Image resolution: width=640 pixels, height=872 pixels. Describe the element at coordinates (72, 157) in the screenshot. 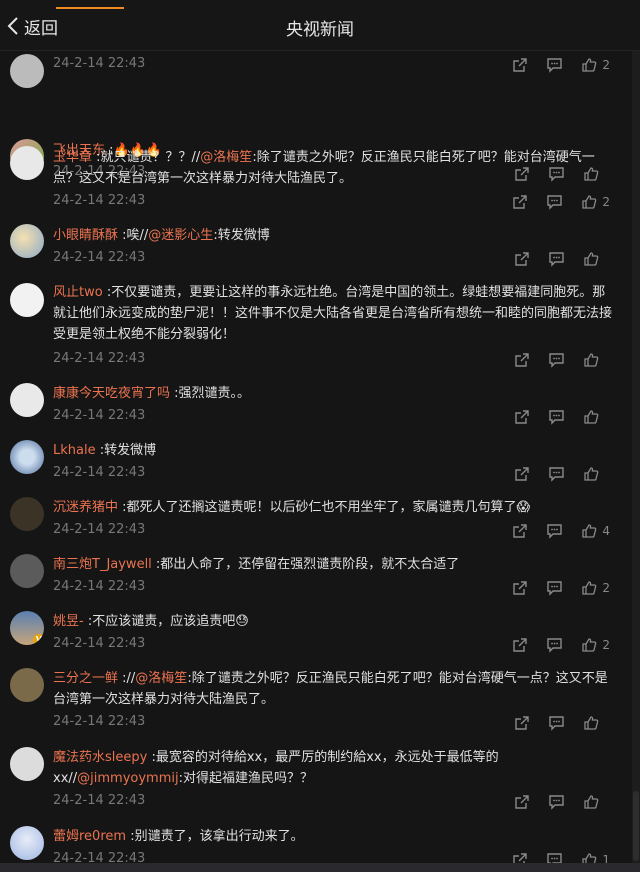

I see `comment-username: 玉华章` at that location.